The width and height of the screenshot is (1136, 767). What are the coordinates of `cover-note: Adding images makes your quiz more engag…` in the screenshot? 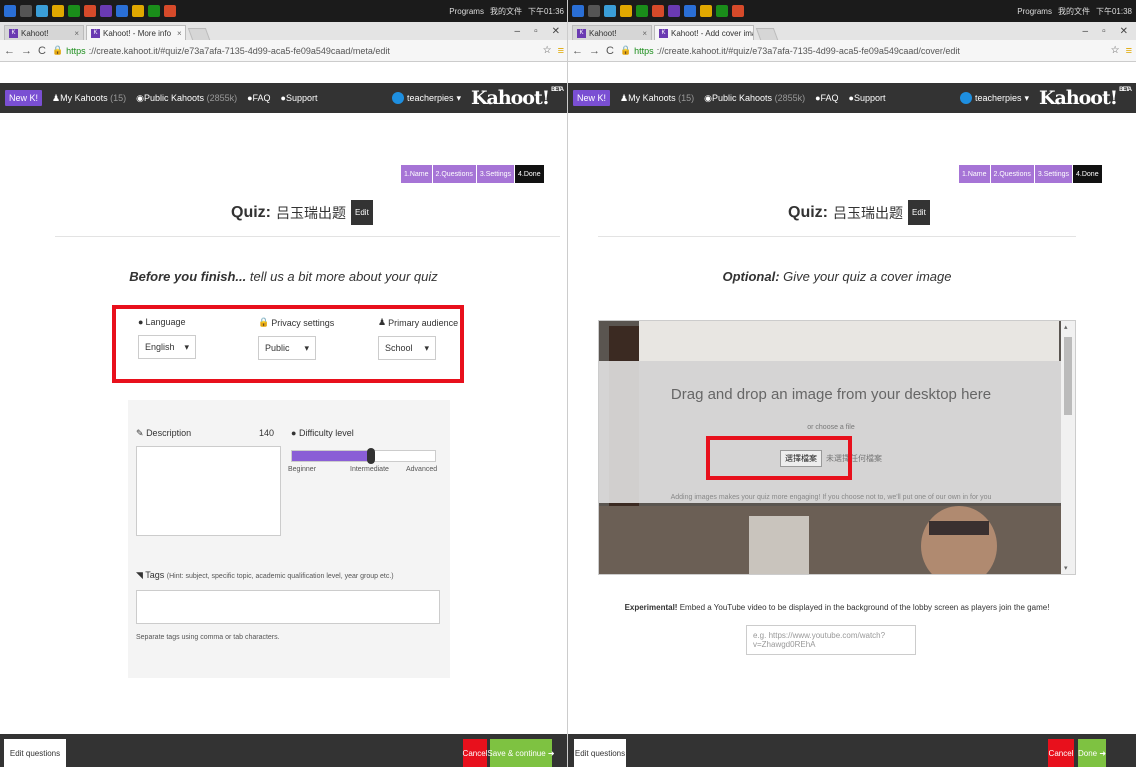 It's located at (831, 497).